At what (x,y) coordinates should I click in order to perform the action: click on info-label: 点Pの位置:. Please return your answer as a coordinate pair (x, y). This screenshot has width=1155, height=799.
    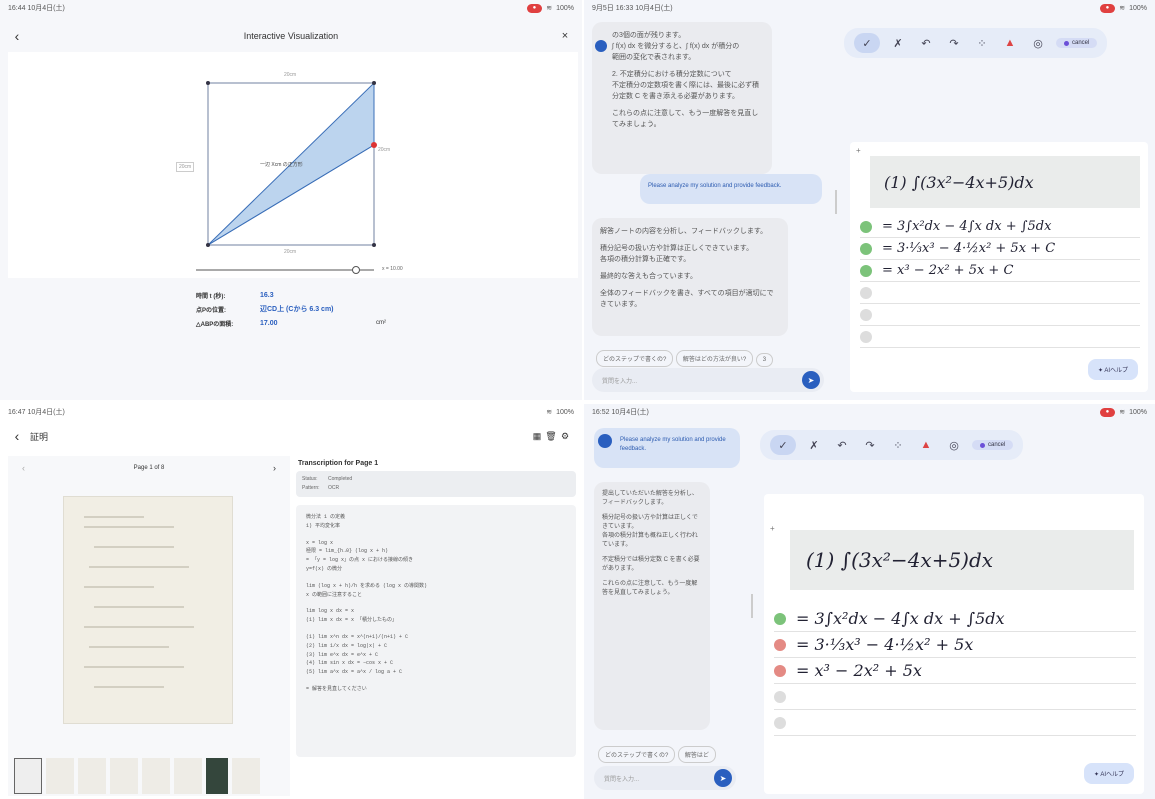
    Looking at the image, I should click on (211, 310).